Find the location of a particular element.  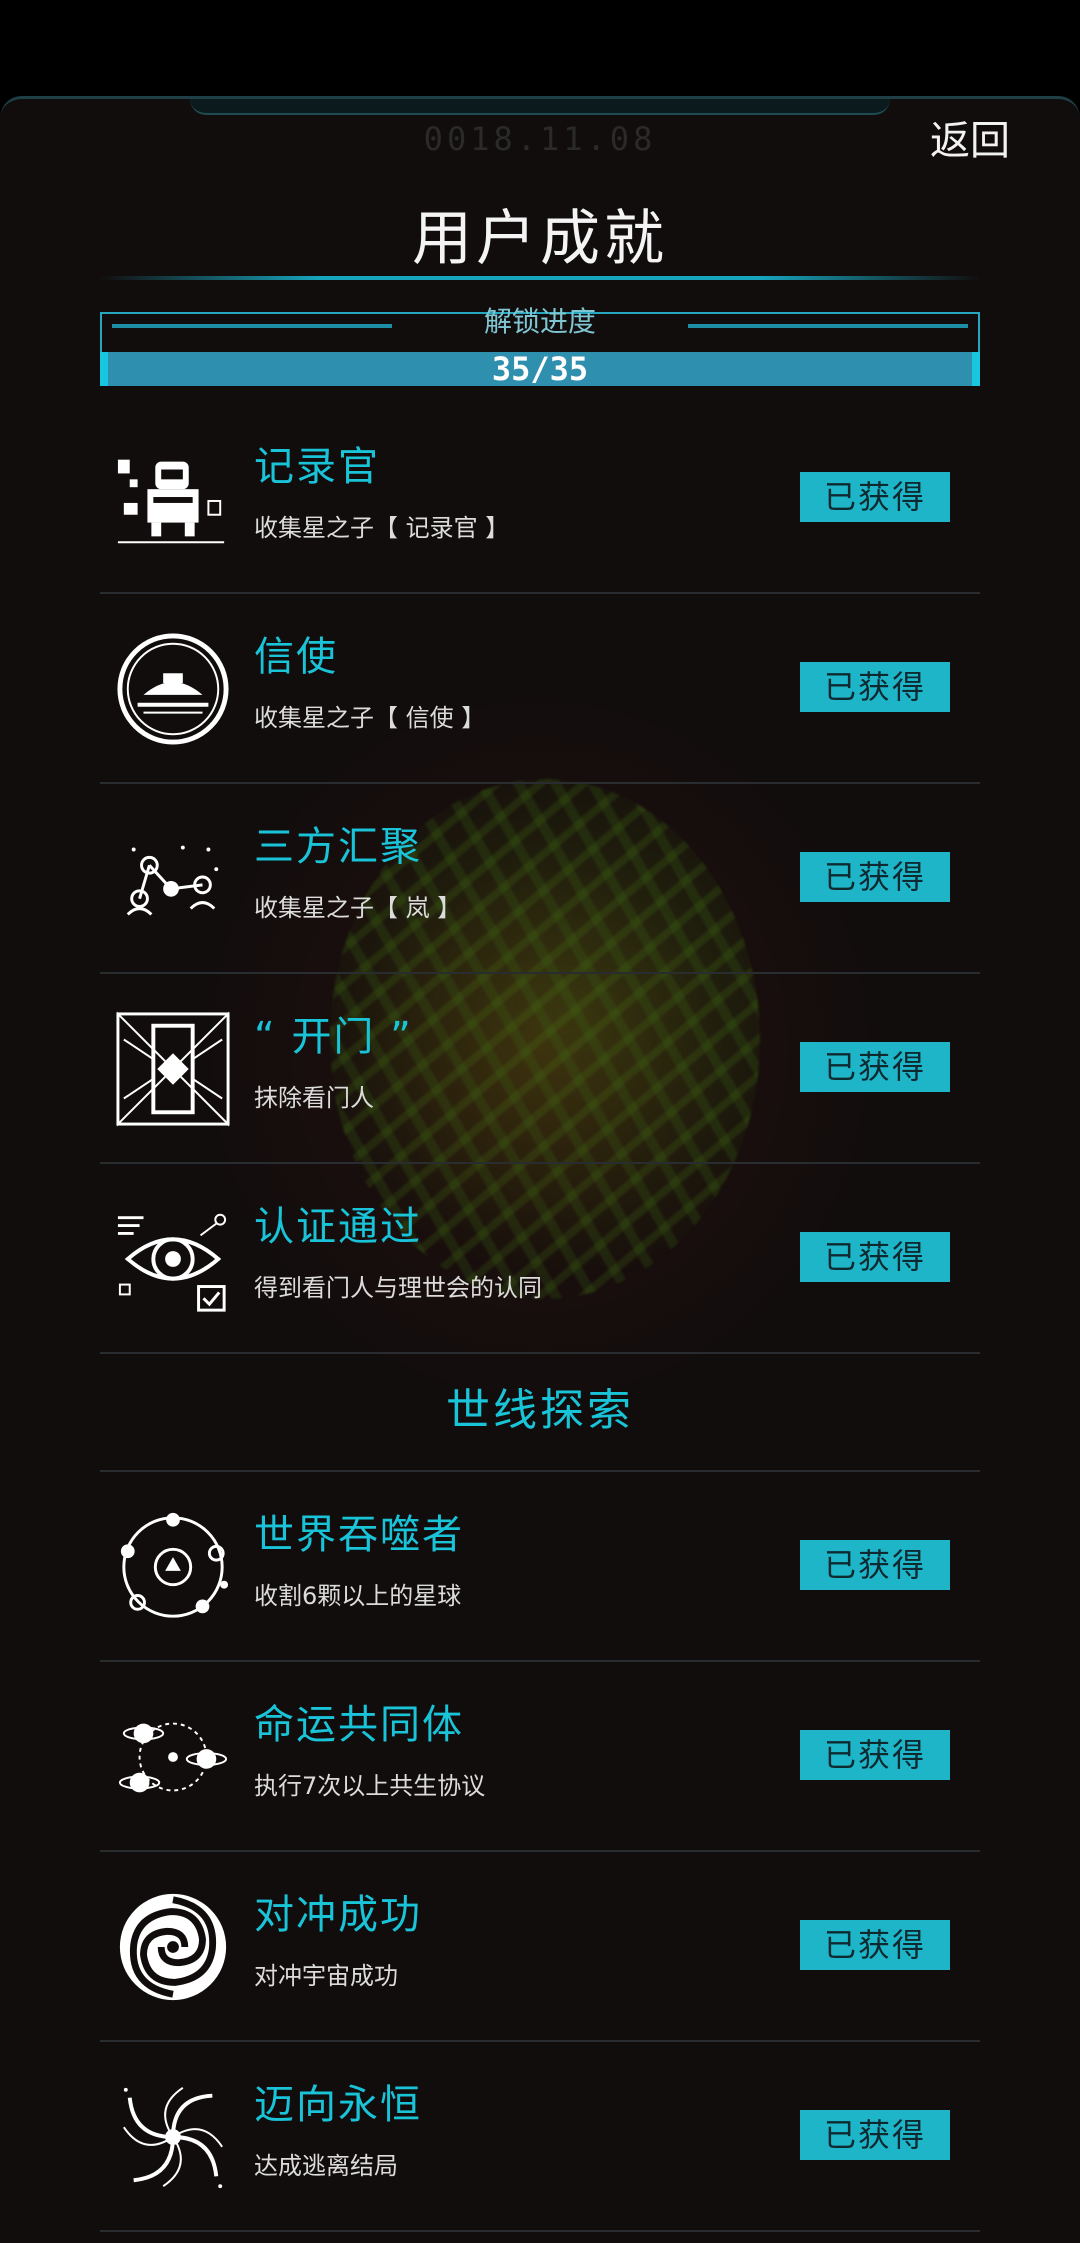

achievement-name: 记录官 is located at coordinates (317, 467).